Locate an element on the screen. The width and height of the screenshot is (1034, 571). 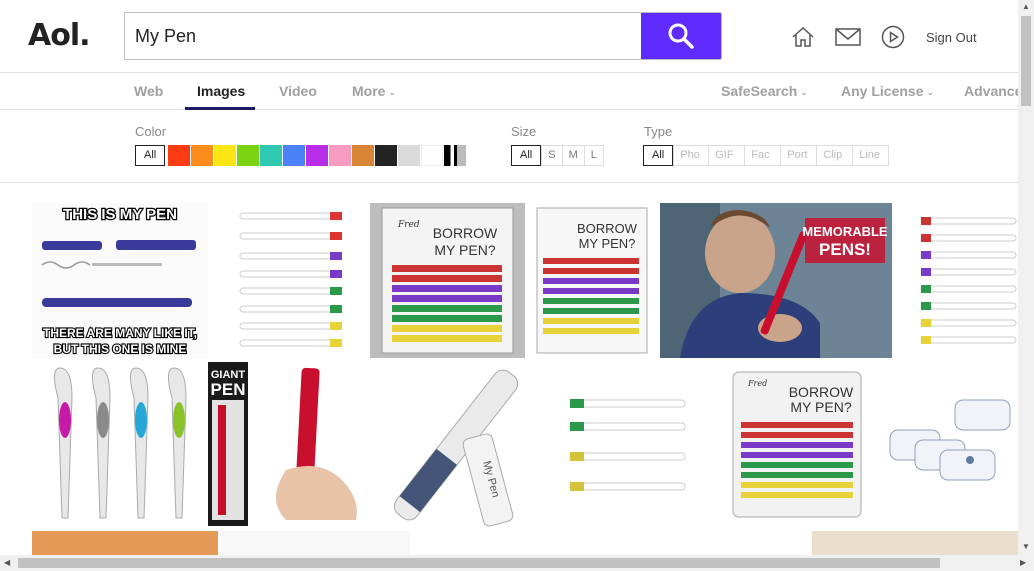
type-clipart-button: Clip is located at coordinates (835, 155).